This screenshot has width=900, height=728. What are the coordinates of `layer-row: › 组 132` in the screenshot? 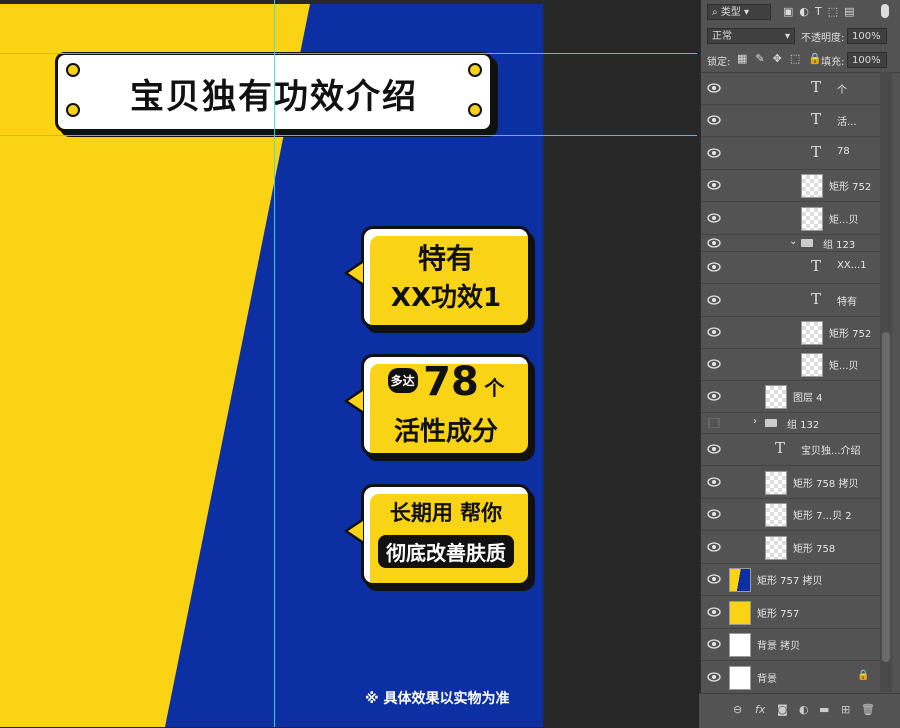 It's located at (791, 423).